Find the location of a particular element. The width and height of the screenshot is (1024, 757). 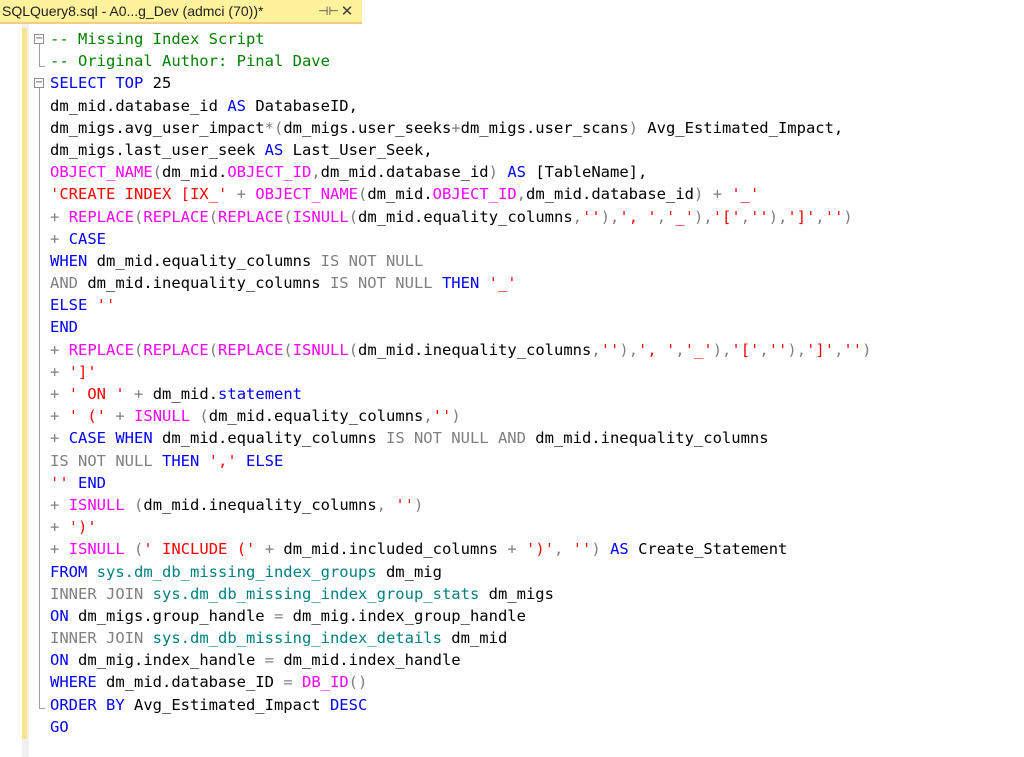

code-token: '_' is located at coordinates (502, 283).